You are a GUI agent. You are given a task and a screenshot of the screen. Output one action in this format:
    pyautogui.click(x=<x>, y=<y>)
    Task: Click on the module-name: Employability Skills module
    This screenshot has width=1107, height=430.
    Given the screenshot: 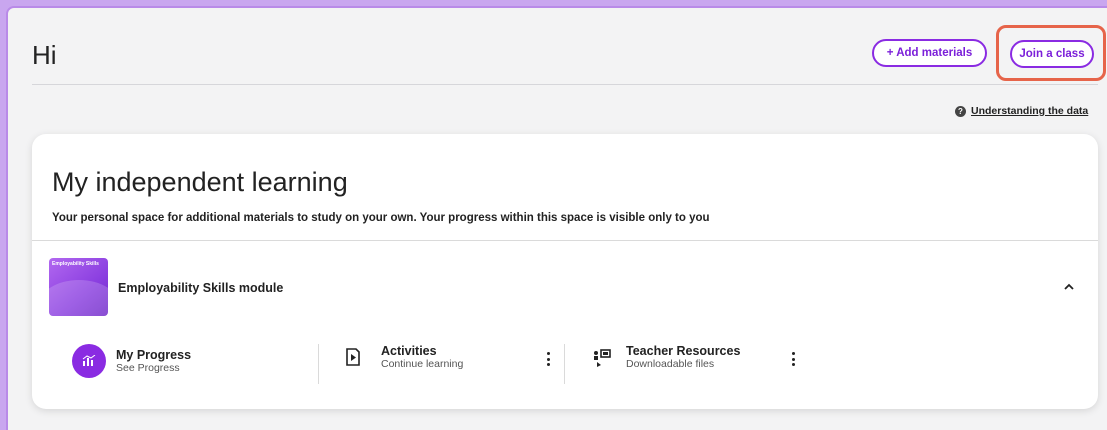 What is the action you would take?
    pyautogui.click(x=200, y=288)
    